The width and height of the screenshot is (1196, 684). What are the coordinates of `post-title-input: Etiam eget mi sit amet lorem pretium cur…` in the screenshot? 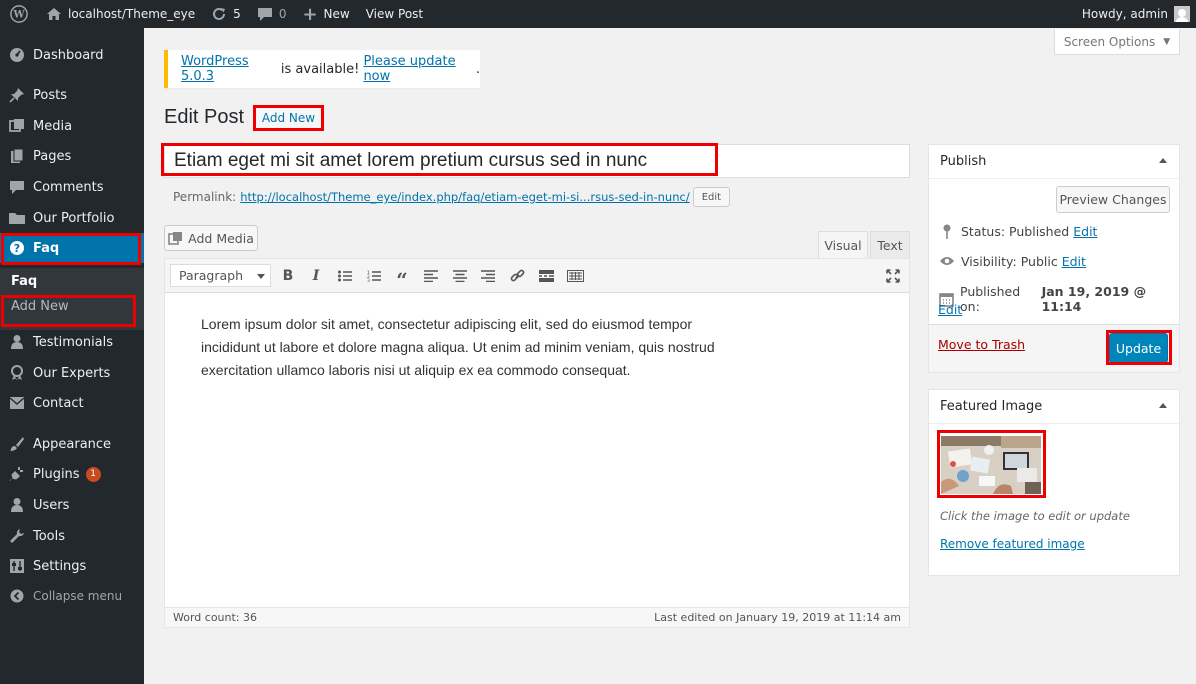 It's located at (537, 161).